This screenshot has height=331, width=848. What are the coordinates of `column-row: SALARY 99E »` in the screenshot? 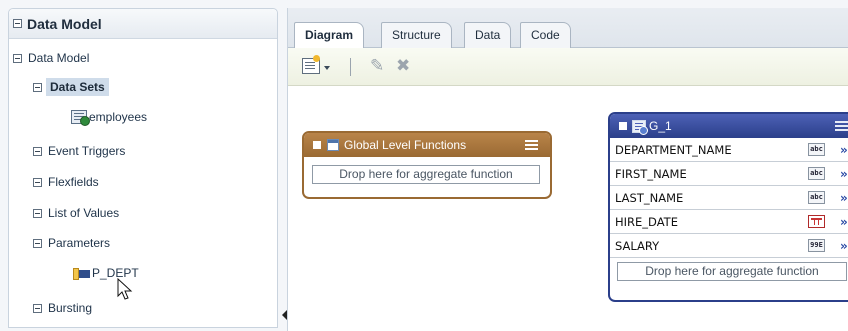 It's located at (729, 246).